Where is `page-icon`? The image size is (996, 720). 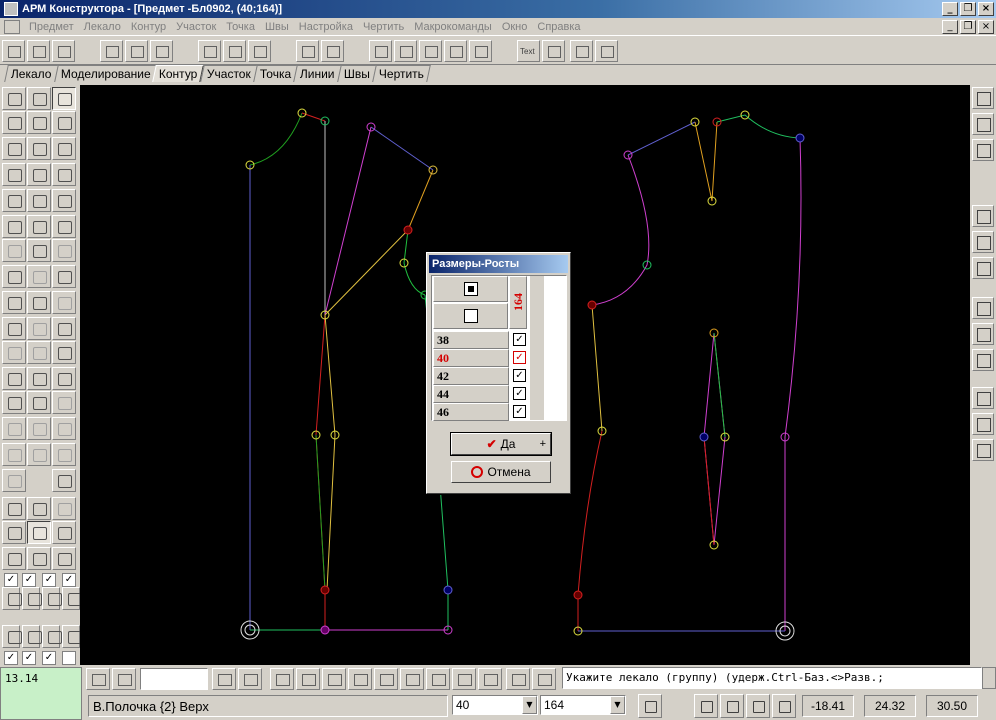 page-icon is located at coordinates (518, 679).